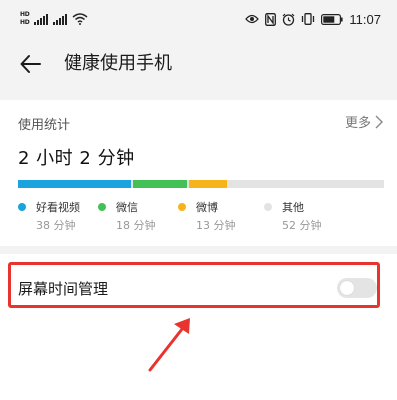  What do you see at coordinates (198, 19) in the screenshot?
I see `status-bar: HD HD 11:07` at bounding box center [198, 19].